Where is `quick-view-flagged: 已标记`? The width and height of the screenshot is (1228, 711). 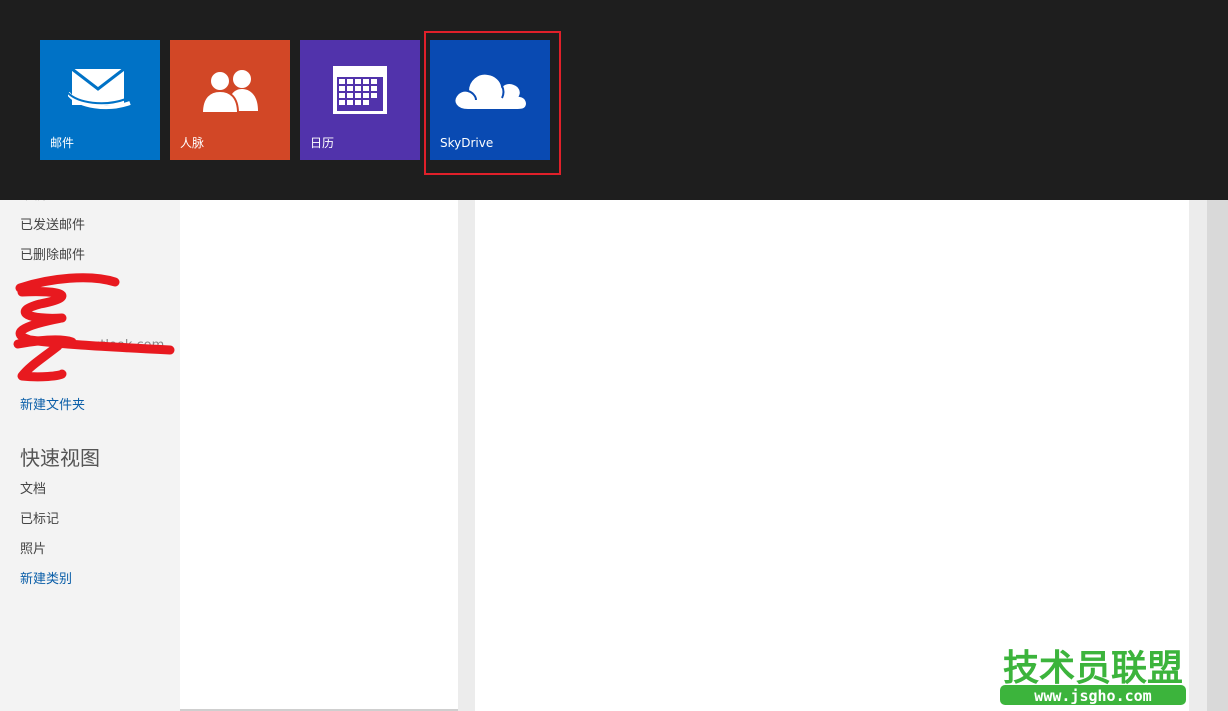 quick-view-flagged: 已标记 is located at coordinates (39, 520).